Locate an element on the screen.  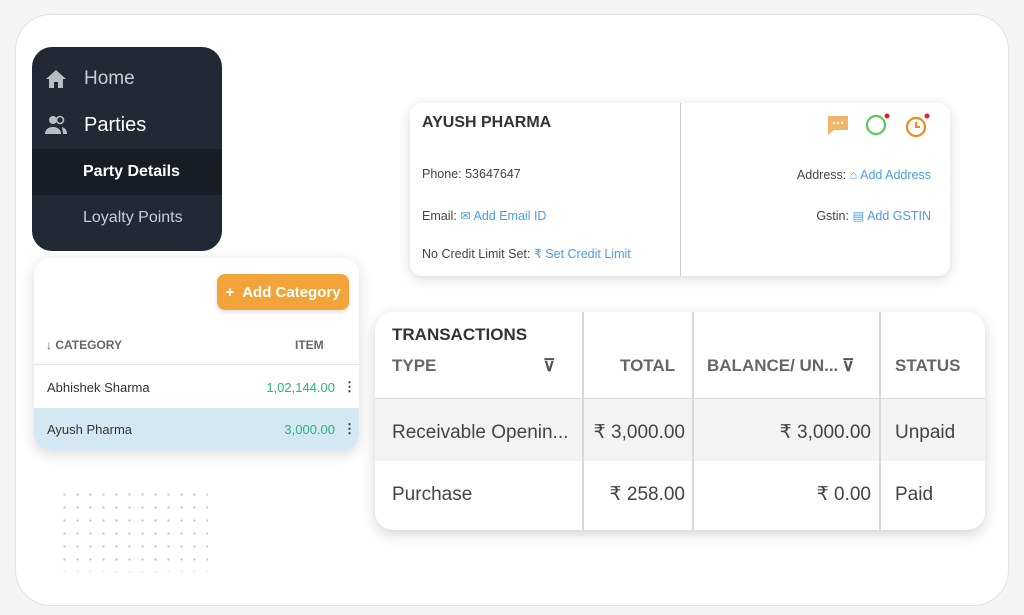
credit-label: No Credit Limit Set: is located at coordinates (476, 254).